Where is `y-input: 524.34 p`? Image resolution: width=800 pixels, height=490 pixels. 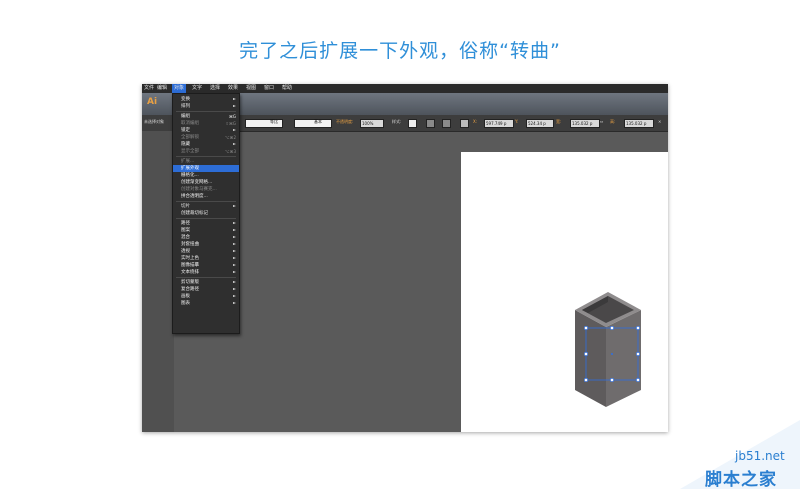
y-input: 524.34 p is located at coordinates (540, 123).